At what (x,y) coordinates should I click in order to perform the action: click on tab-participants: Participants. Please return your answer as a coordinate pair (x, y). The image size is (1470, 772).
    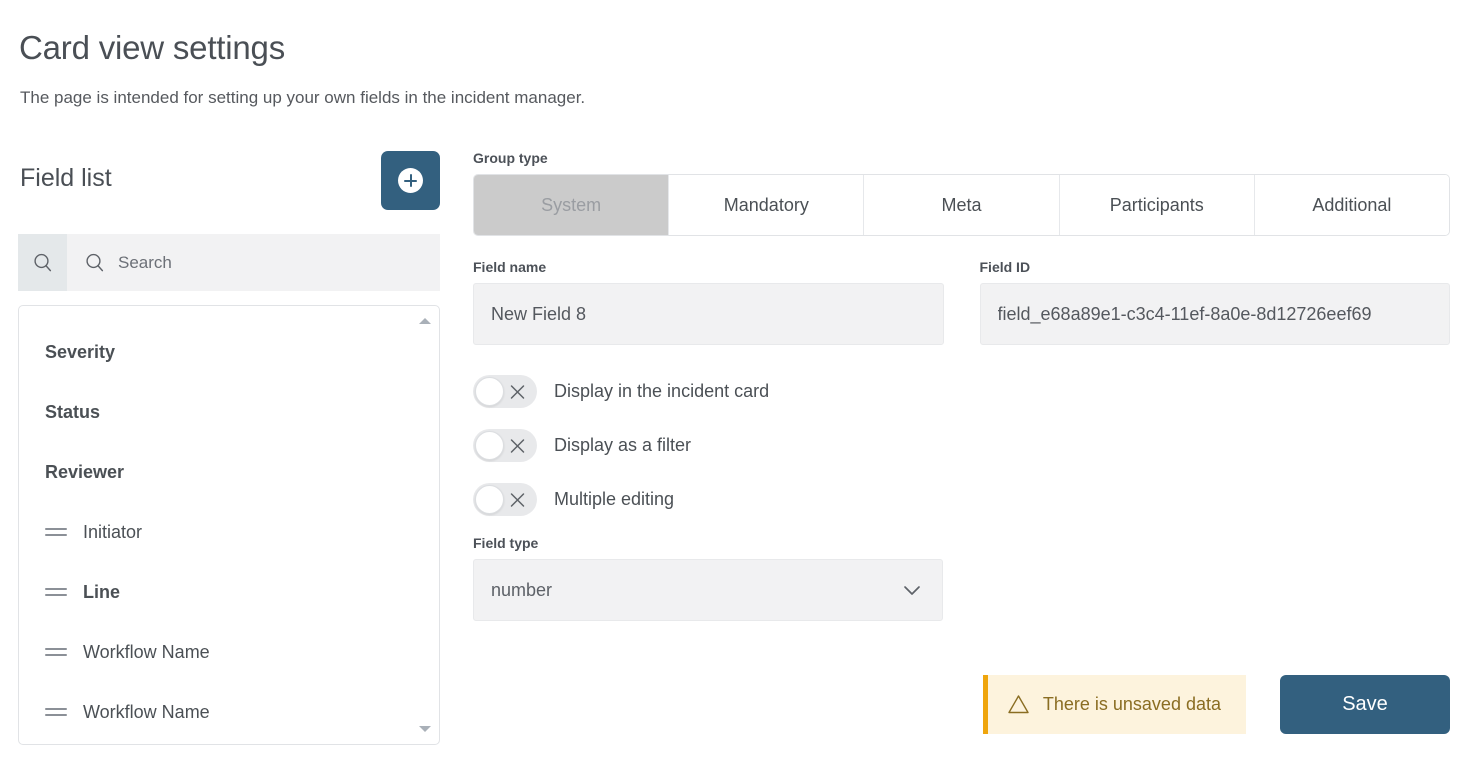
    Looking at the image, I should click on (1157, 205).